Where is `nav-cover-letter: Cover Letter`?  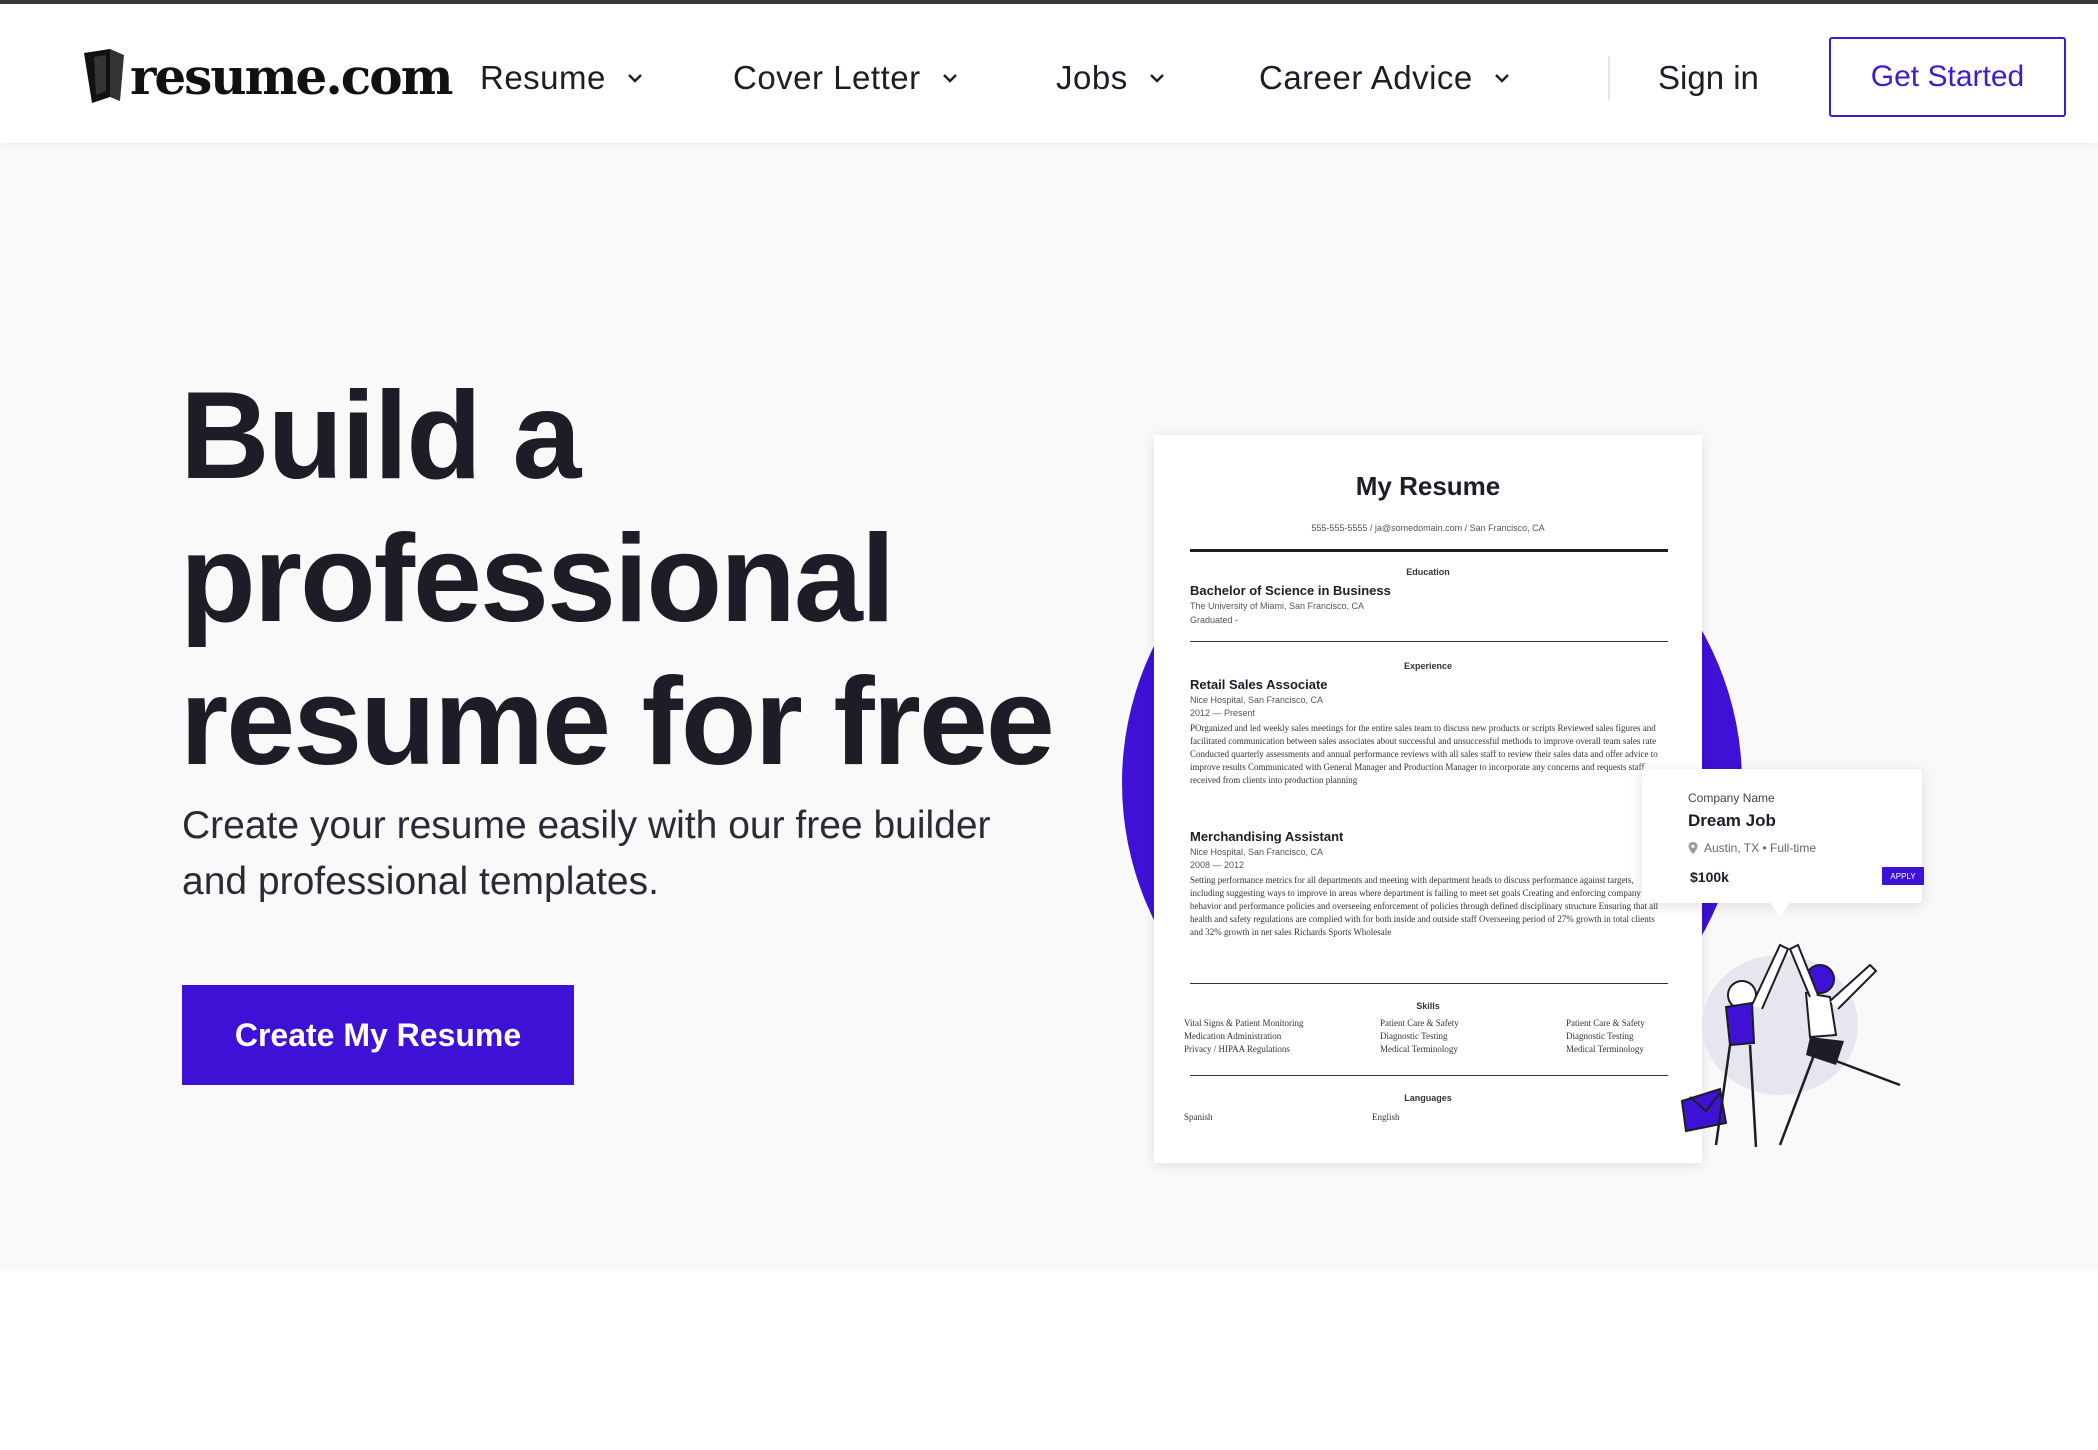 nav-cover-letter: Cover Letter is located at coordinates (847, 78).